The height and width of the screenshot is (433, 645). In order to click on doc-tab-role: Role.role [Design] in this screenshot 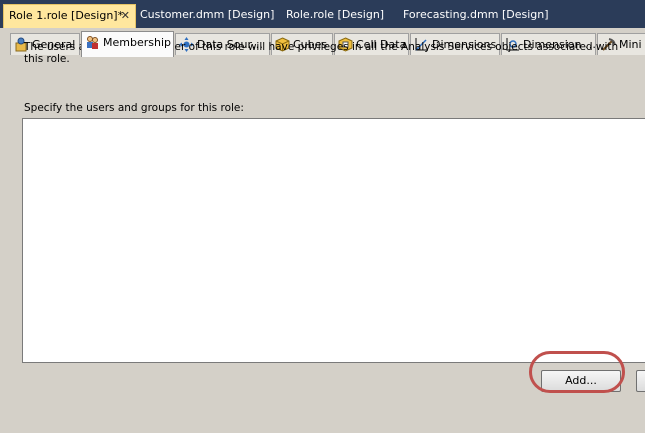, I will do `click(335, 16)`.